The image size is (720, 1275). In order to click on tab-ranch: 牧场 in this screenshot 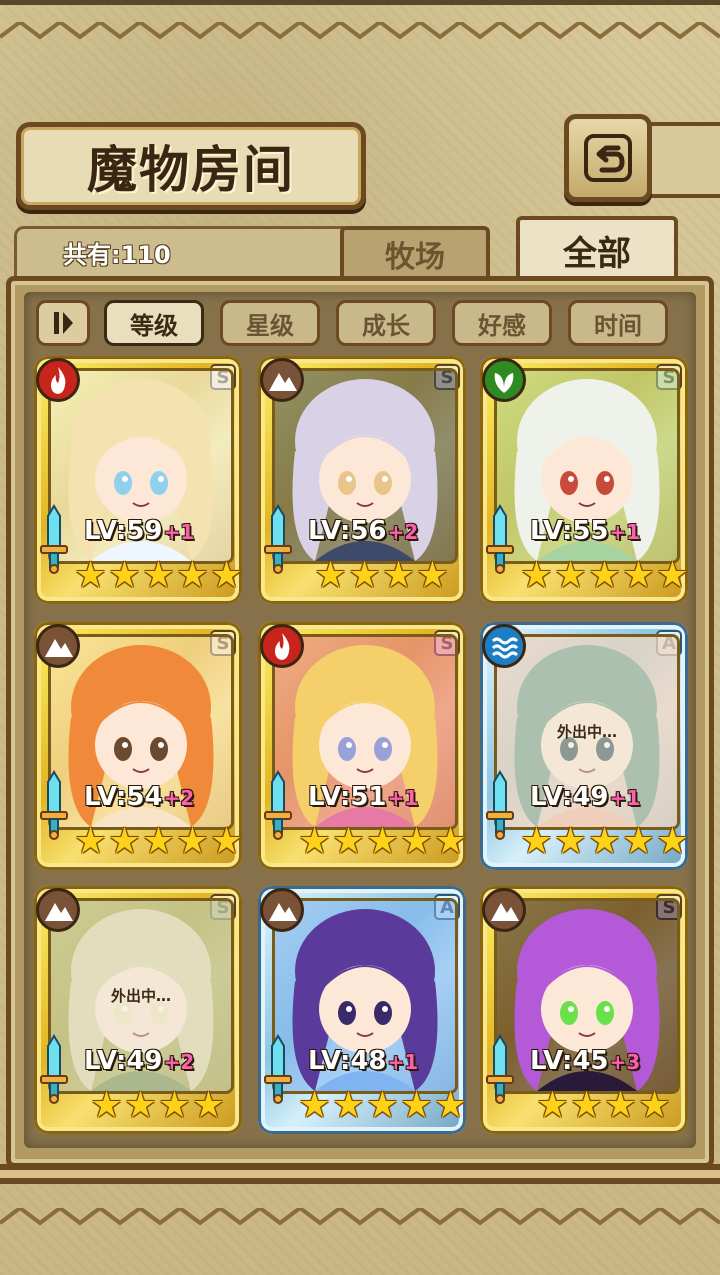, I will do `click(415, 252)`.